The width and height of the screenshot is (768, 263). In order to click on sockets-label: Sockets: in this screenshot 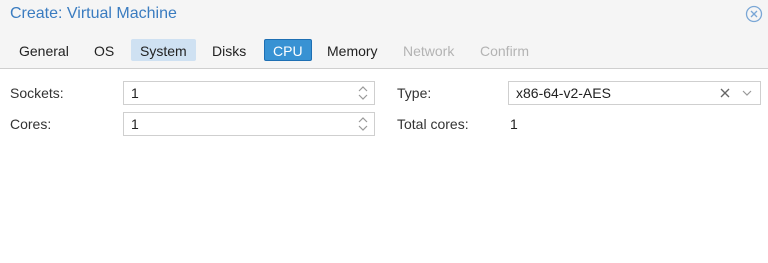, I will do `click(37, 93)`.